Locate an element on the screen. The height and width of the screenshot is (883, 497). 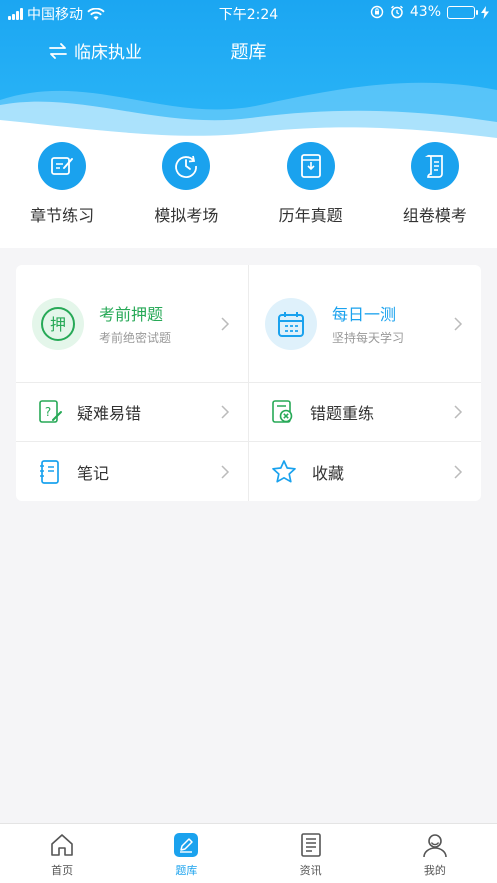
tab-bar: 首页 题库 资讯 我的 is located at coordinates (248, 853).